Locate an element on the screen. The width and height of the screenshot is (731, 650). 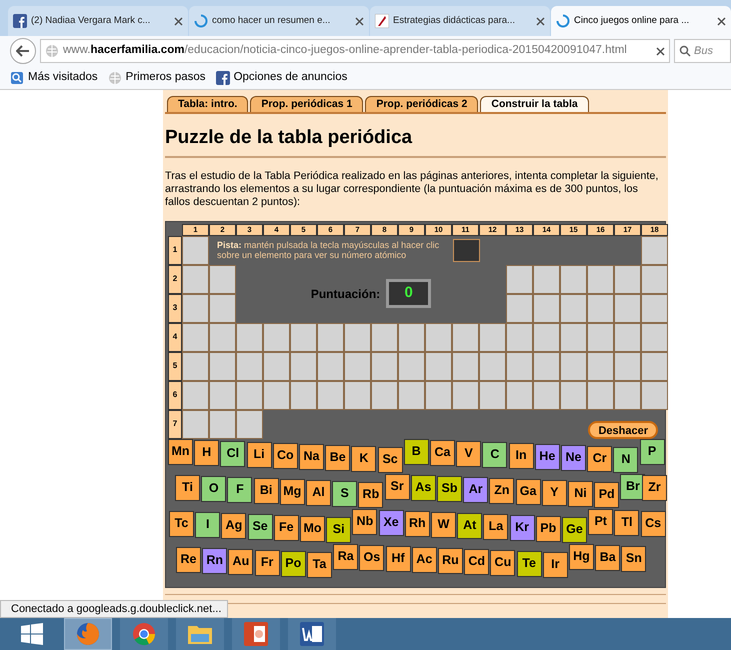
element-tile: Cu is located at coordinates (503, 563).